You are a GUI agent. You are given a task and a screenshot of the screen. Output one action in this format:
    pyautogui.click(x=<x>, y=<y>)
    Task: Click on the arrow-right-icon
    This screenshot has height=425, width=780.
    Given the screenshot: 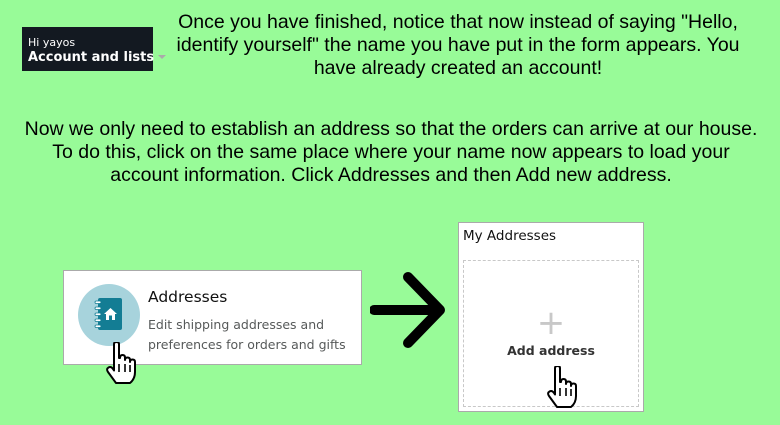 What is the action you would take?
    pyautogui.click(x=409, y=312)
    